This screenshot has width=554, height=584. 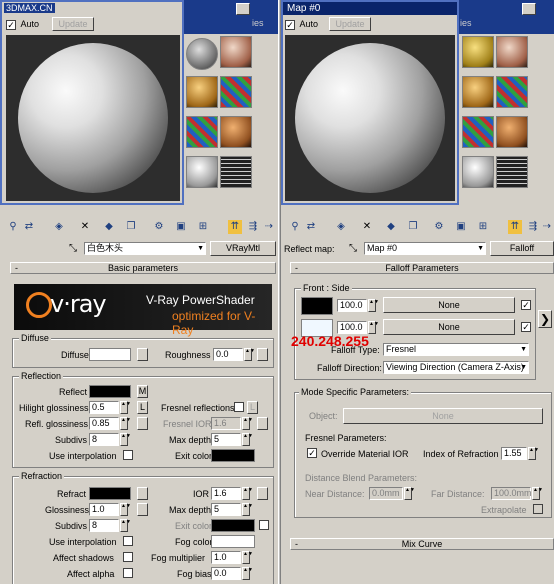 What do you see at coordinates (373, 327) in the screenshot?
I see `side-amount-spinner: ▲▼` at bounding box center [373, 327].